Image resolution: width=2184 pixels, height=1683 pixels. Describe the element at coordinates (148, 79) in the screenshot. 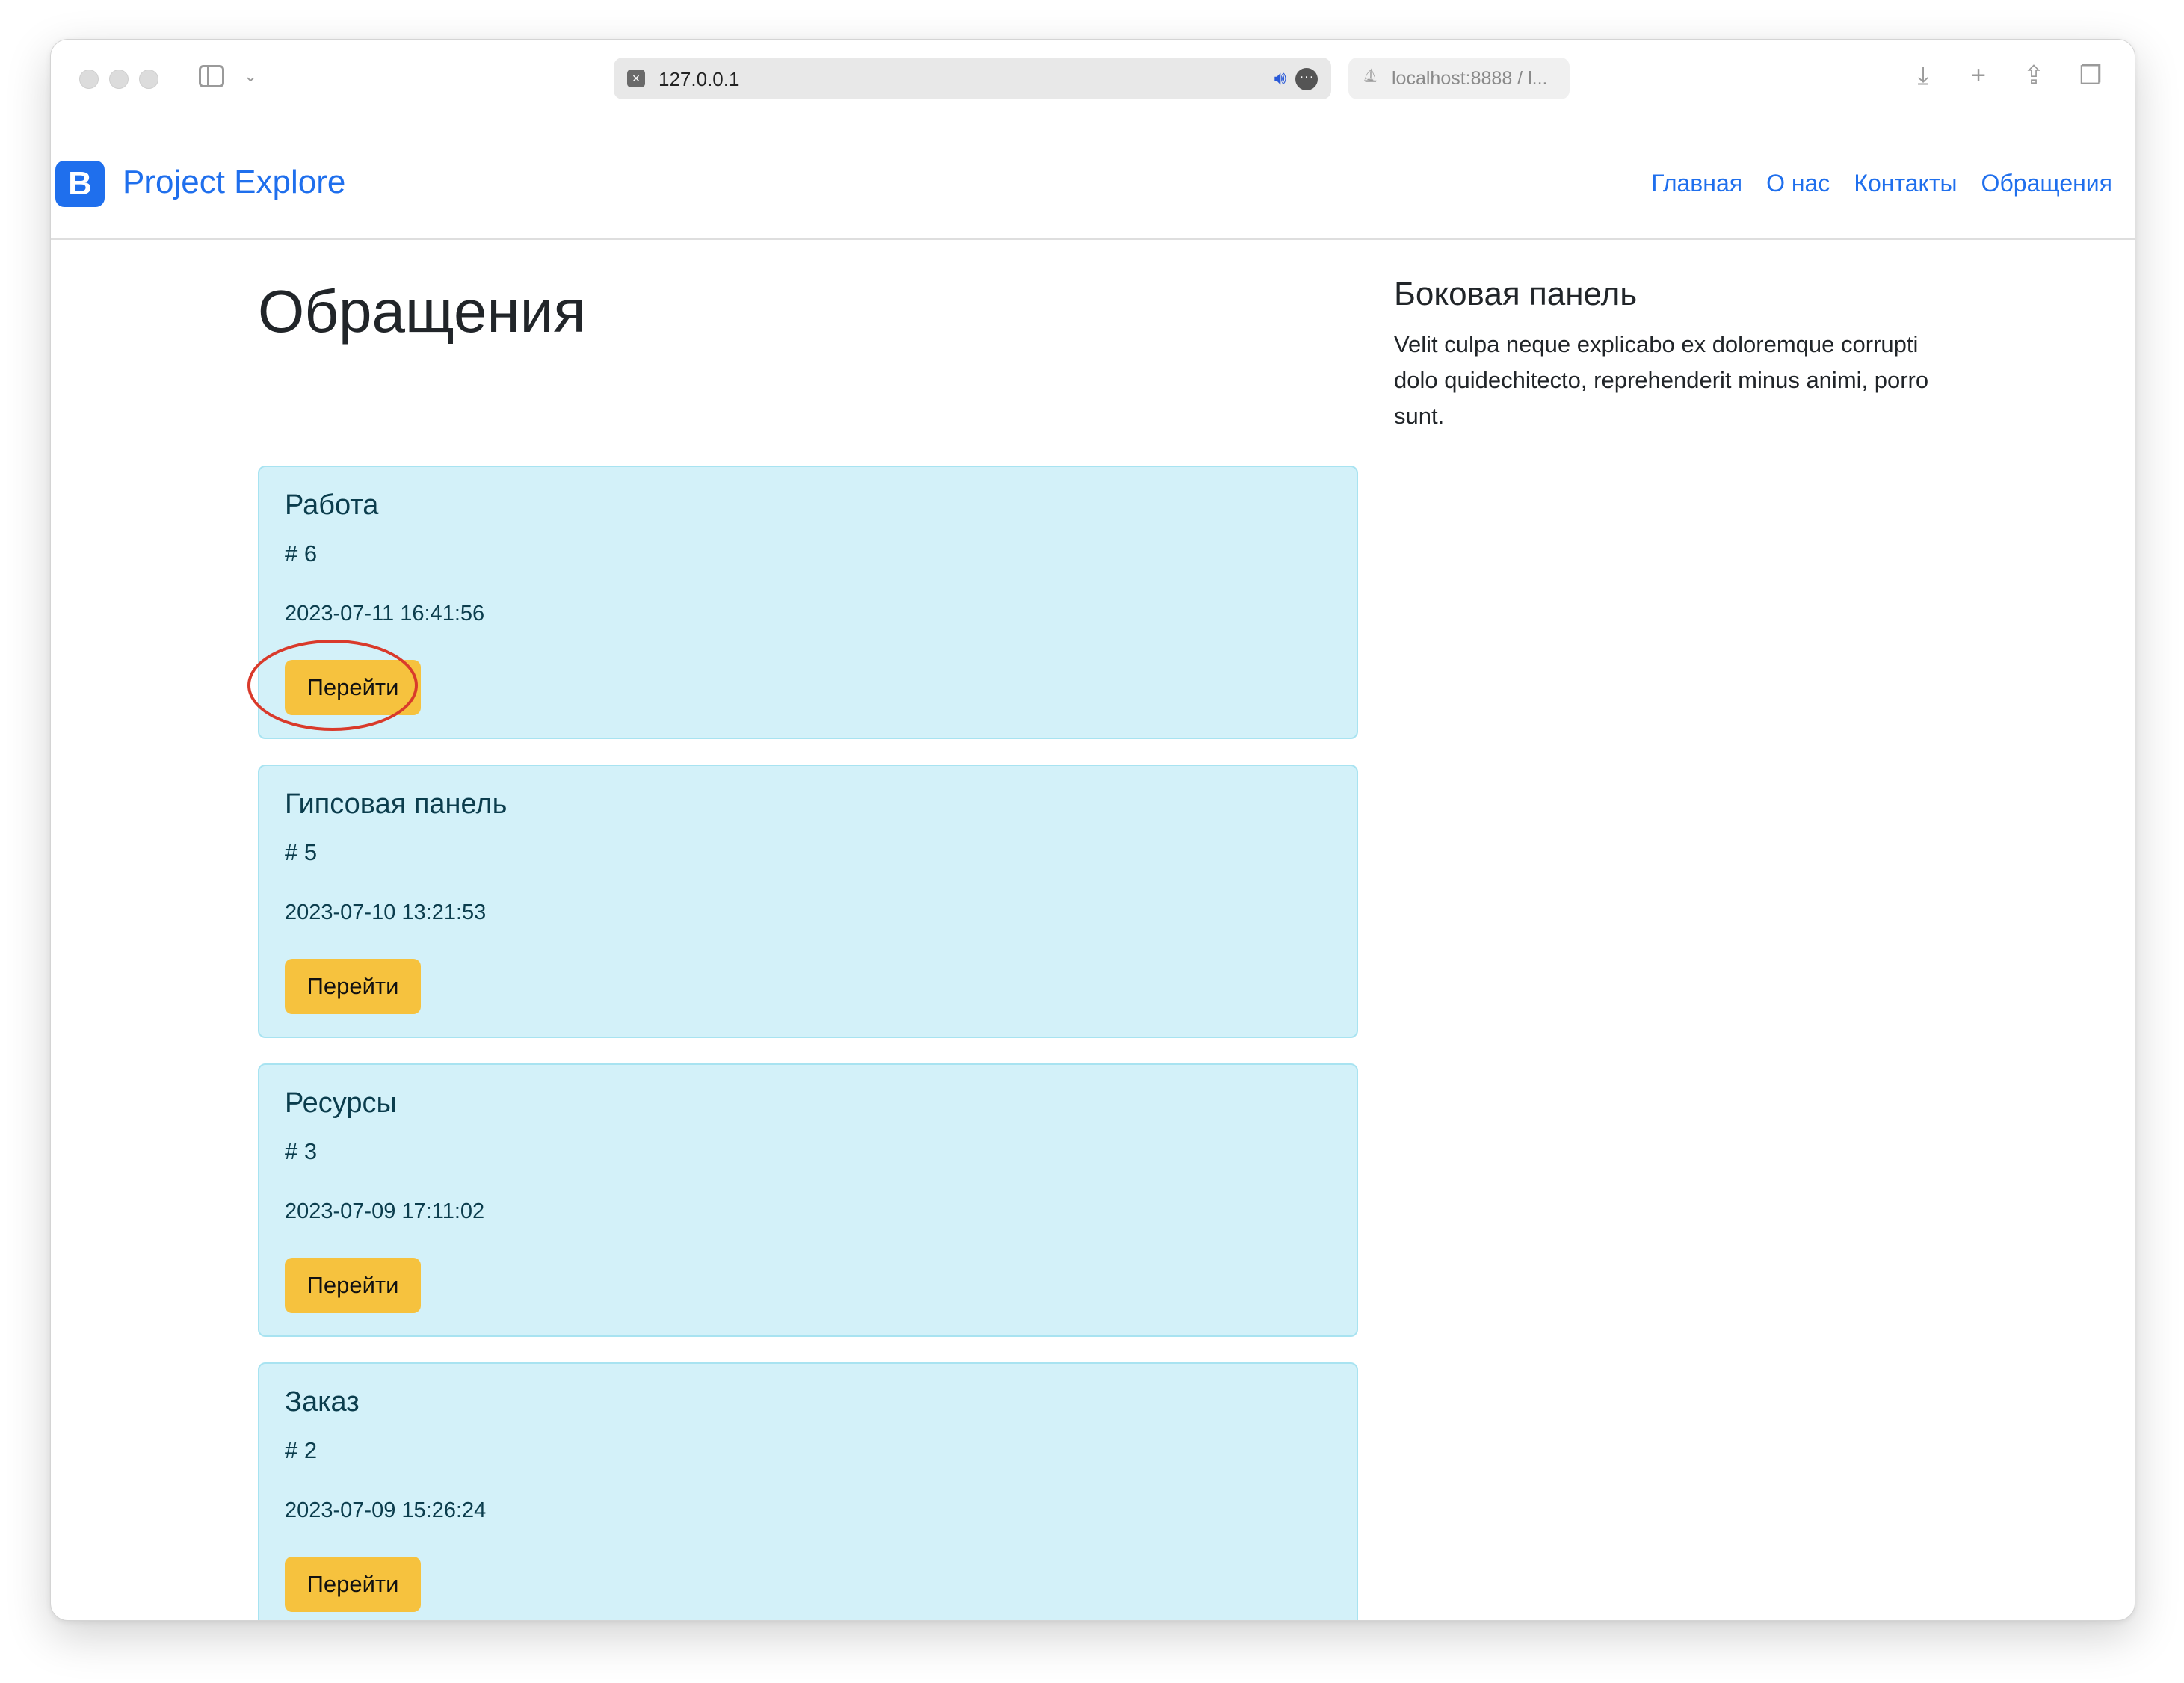

I see `zoom-window-button` at that location.